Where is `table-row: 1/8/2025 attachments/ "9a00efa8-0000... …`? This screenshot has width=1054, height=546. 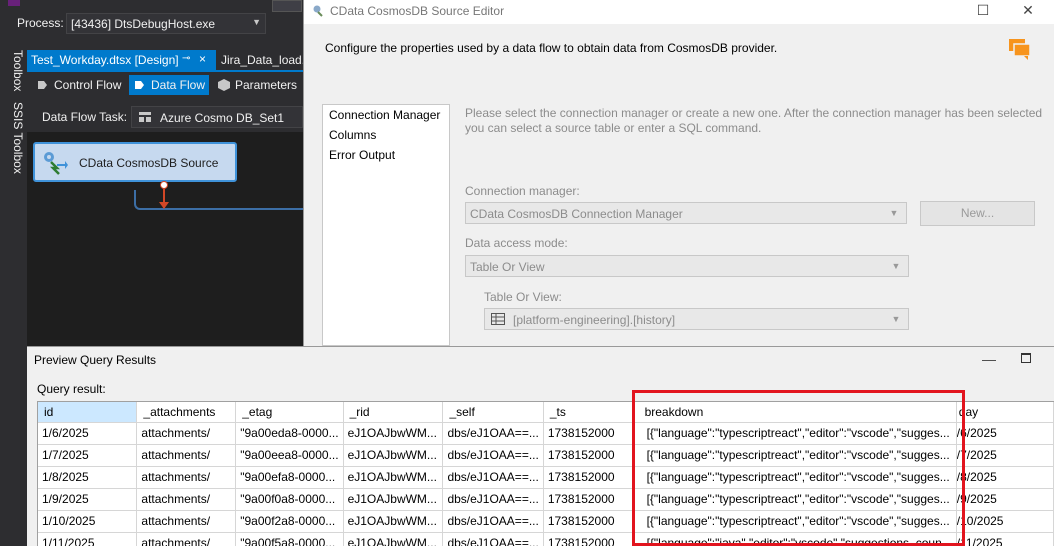 table-row: 1/8/2025 attachments/ "9a00efa8-0000... … is located at coordinates (546, 477).